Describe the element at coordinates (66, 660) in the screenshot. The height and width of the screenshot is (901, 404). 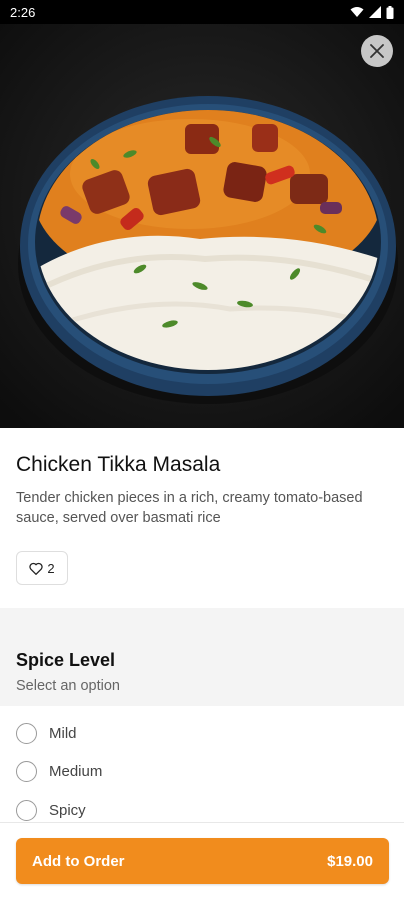
I see `spice-section-title: Spice Level` at that location.